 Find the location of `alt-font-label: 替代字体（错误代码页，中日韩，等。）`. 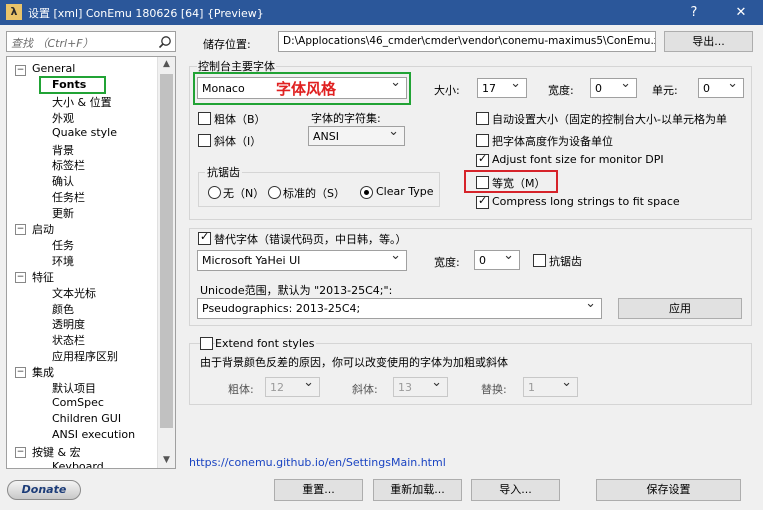

alt-font-label: 替代字体（错误代码页，中日韩，等。） is located at coordinates (311, 239).